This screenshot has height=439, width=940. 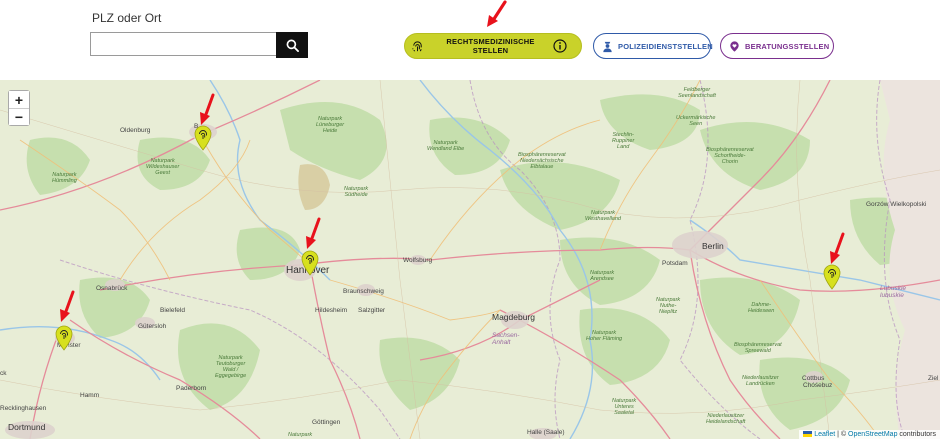 What do you see at coordinates (300, 435) in the screenshot?
I see `park-label: Naturpark` at bounding box center [300, 435].